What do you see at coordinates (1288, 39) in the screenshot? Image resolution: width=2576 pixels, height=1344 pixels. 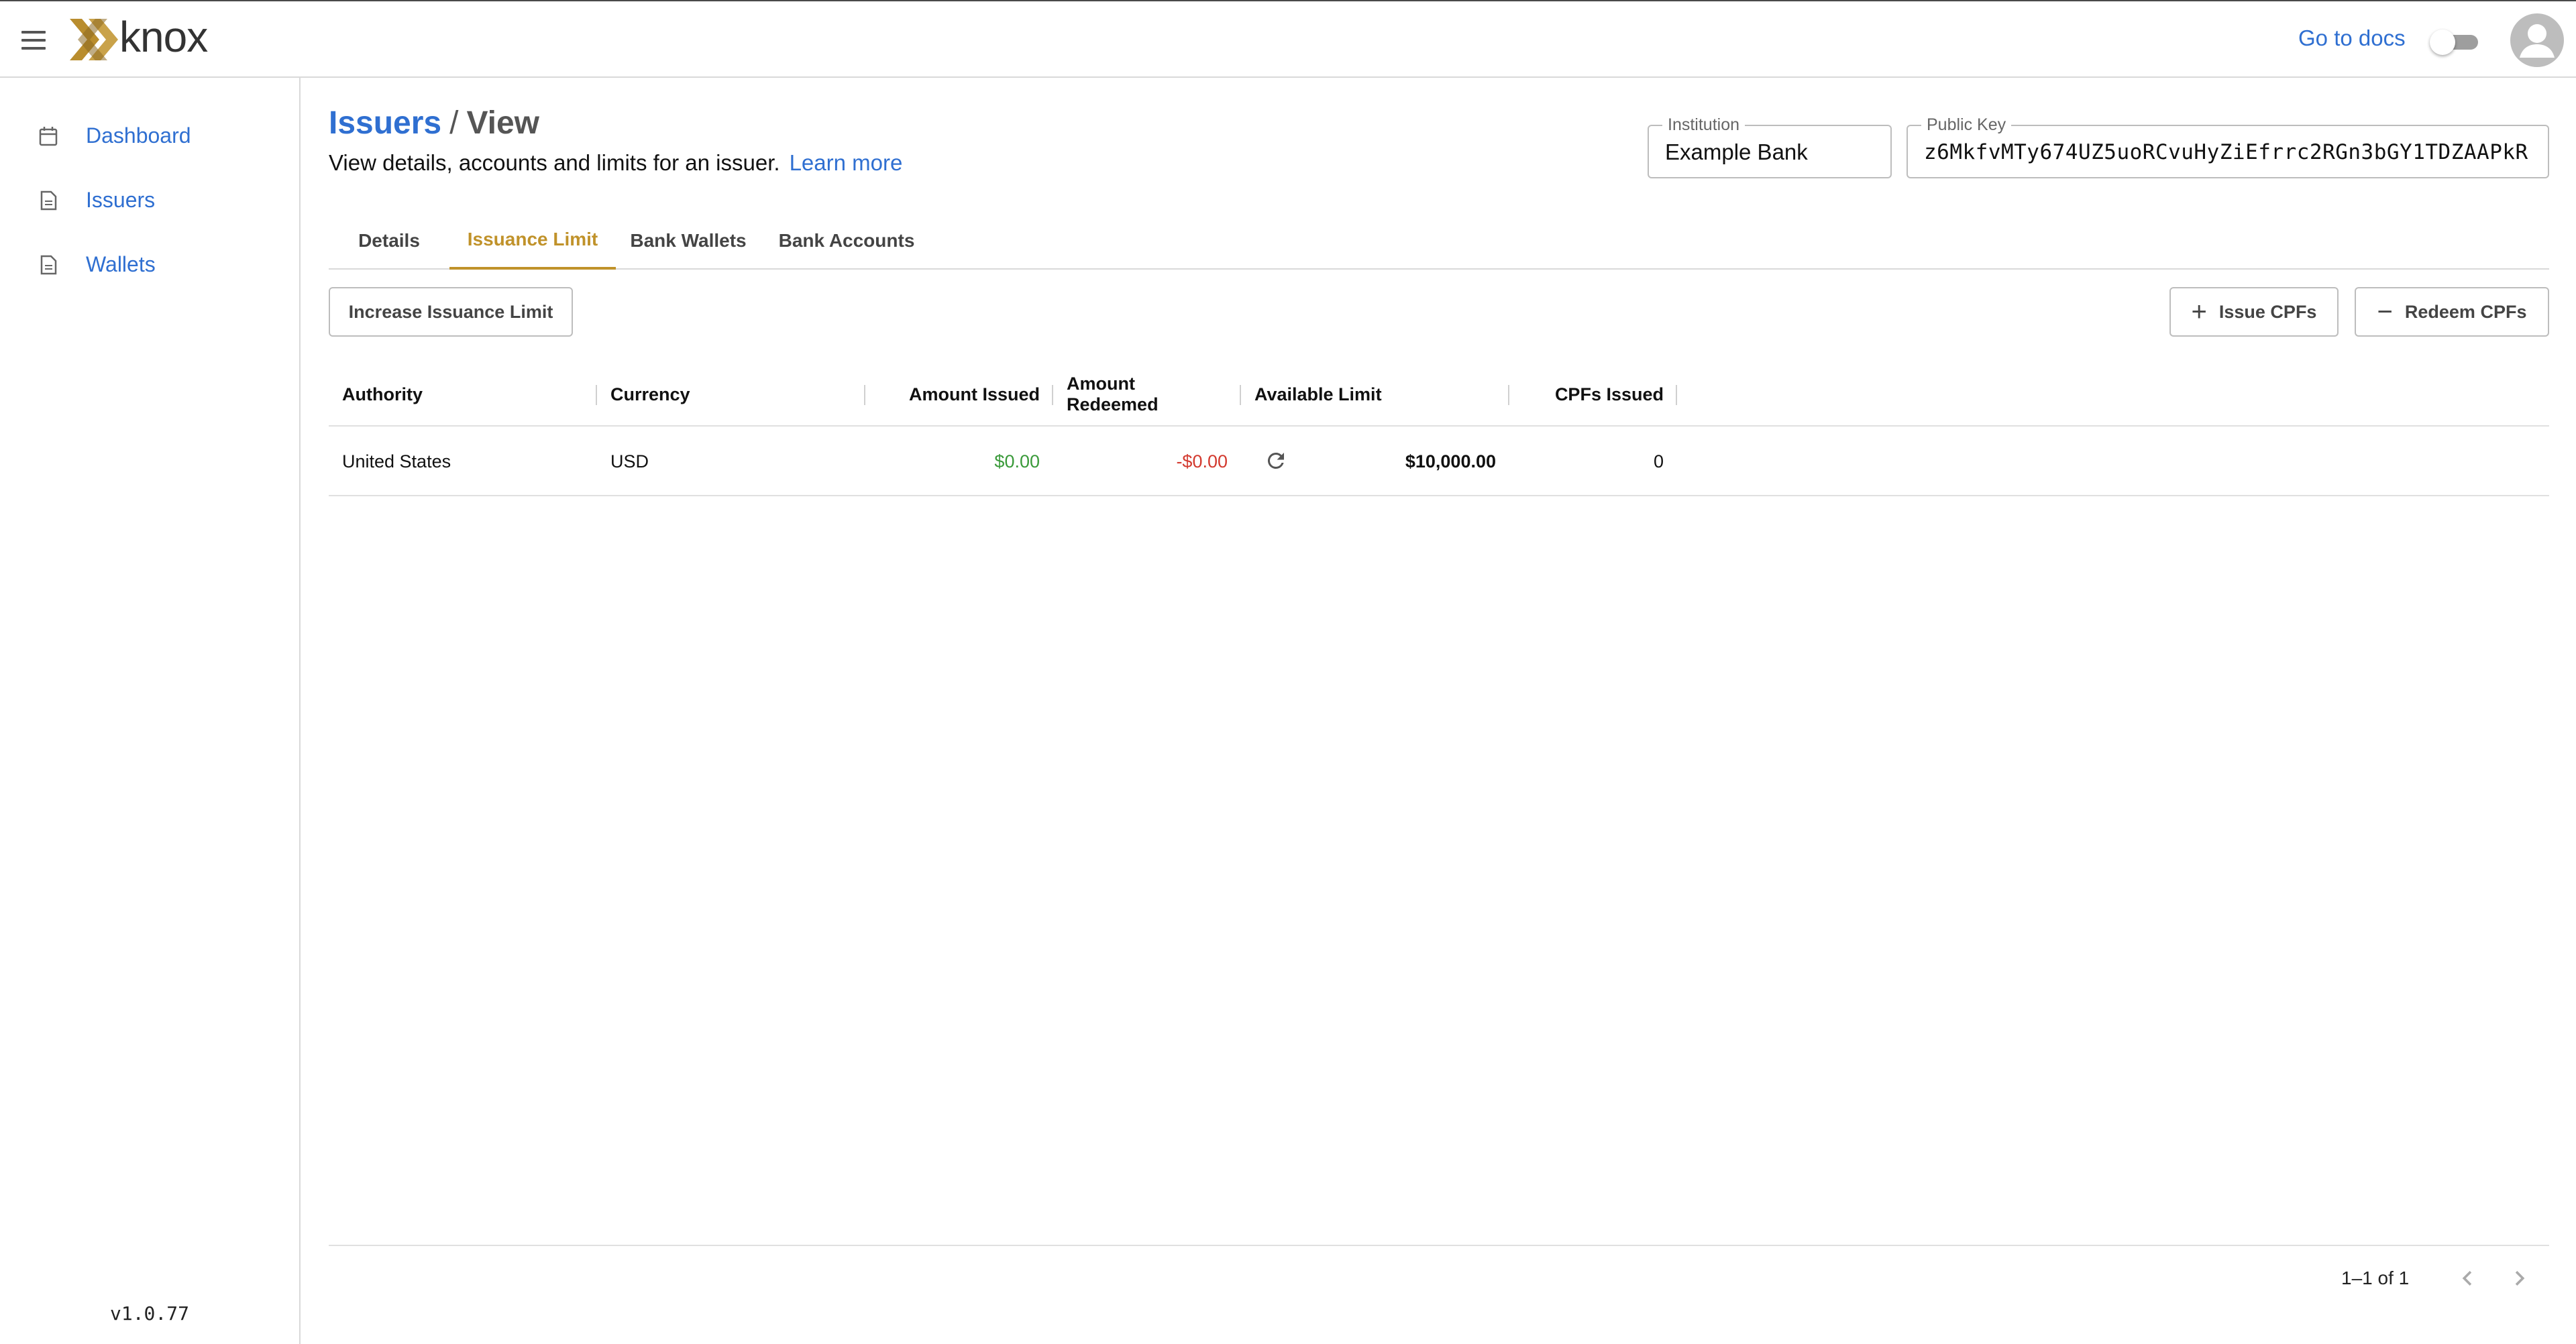 I see `app-bar: knox Go to docs` at bounding box center [1288, 39].